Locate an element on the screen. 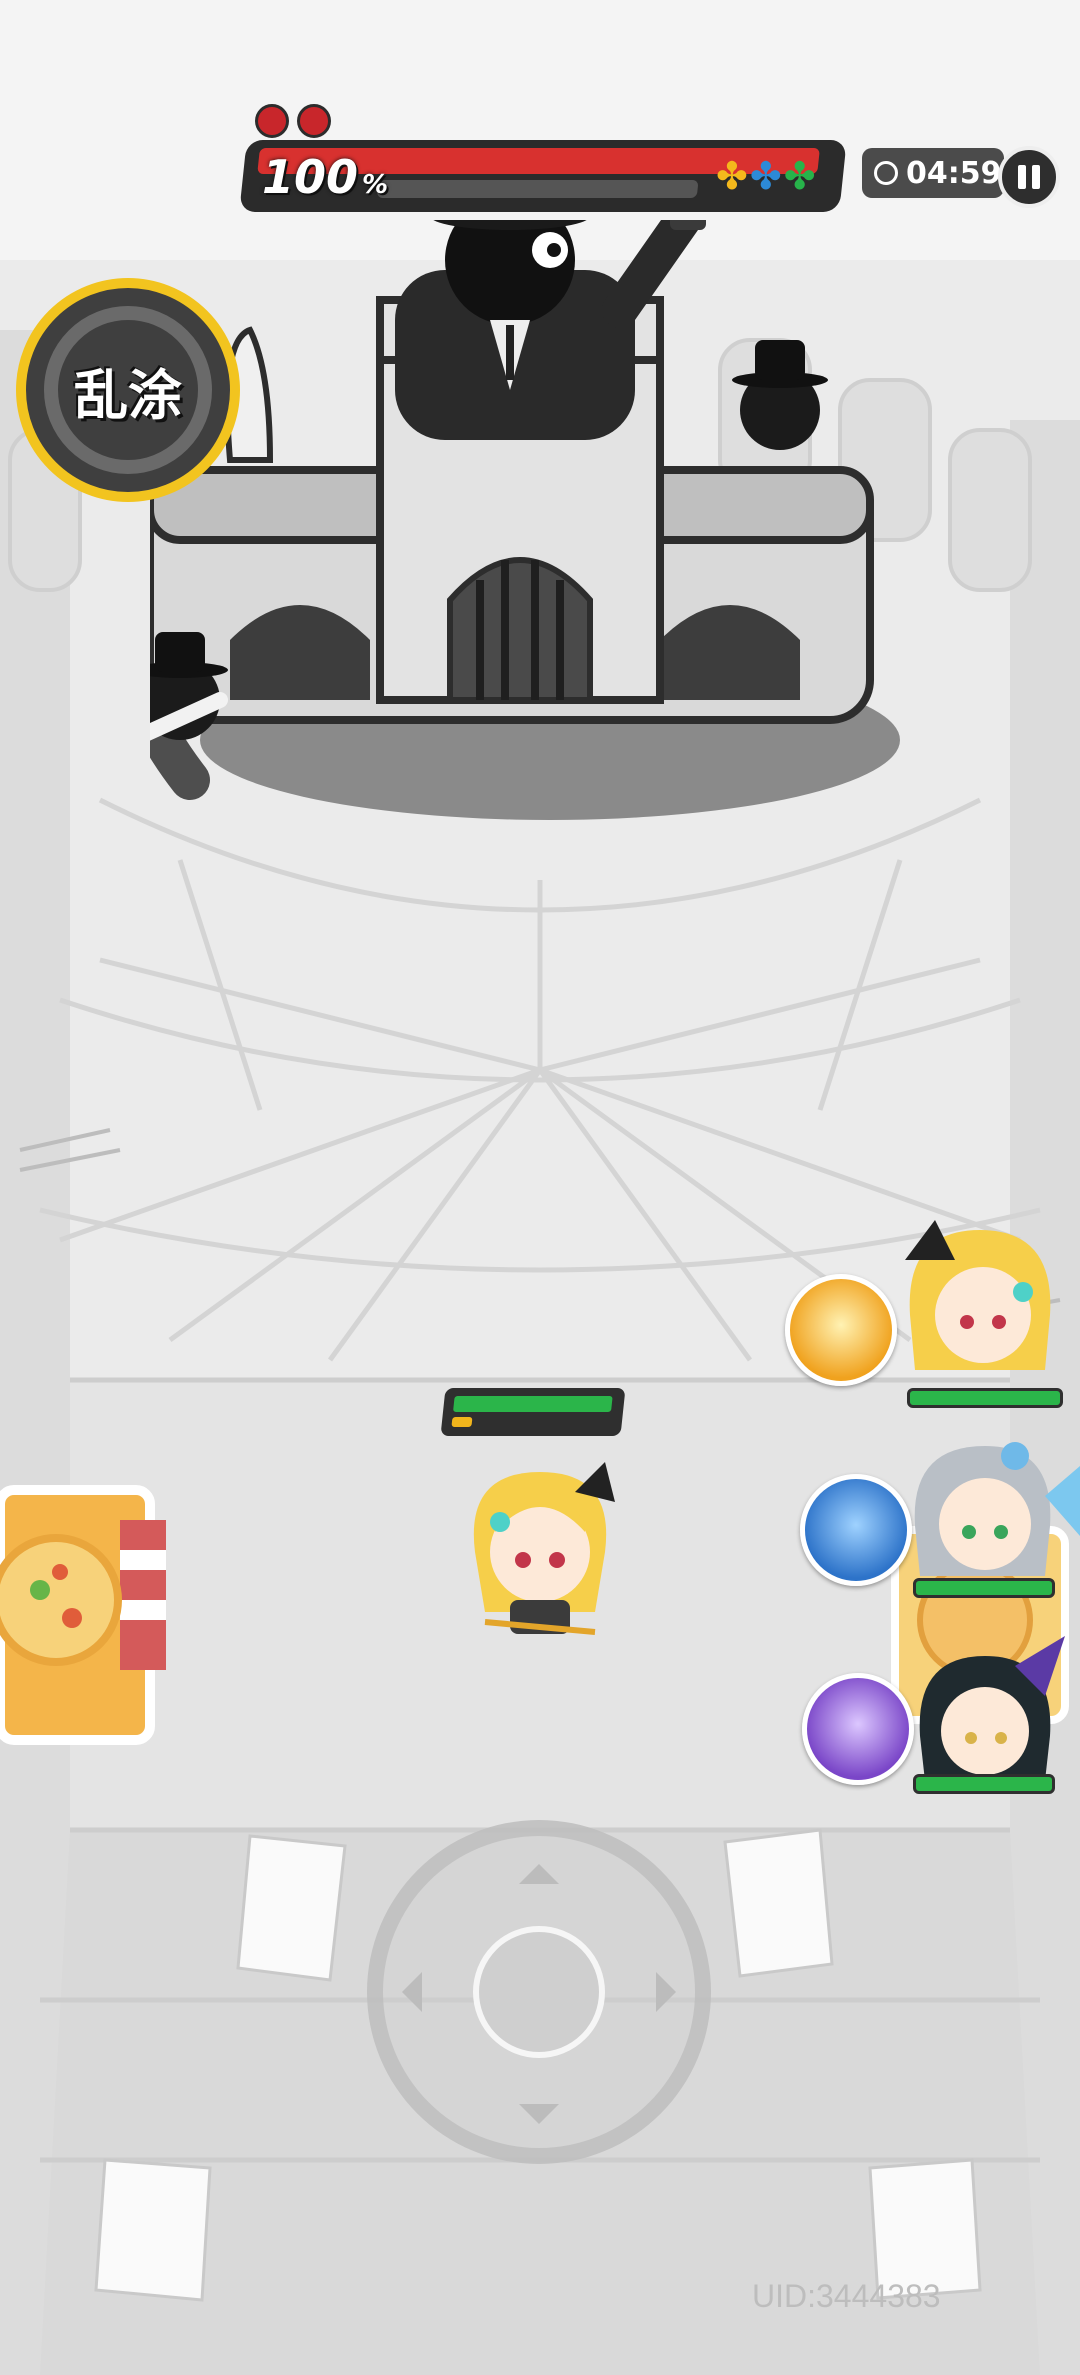 This screenshot has width=1080, height=2375. weakness-icons: ✤ ✤ ✤ is located at coordinates (766, 176).